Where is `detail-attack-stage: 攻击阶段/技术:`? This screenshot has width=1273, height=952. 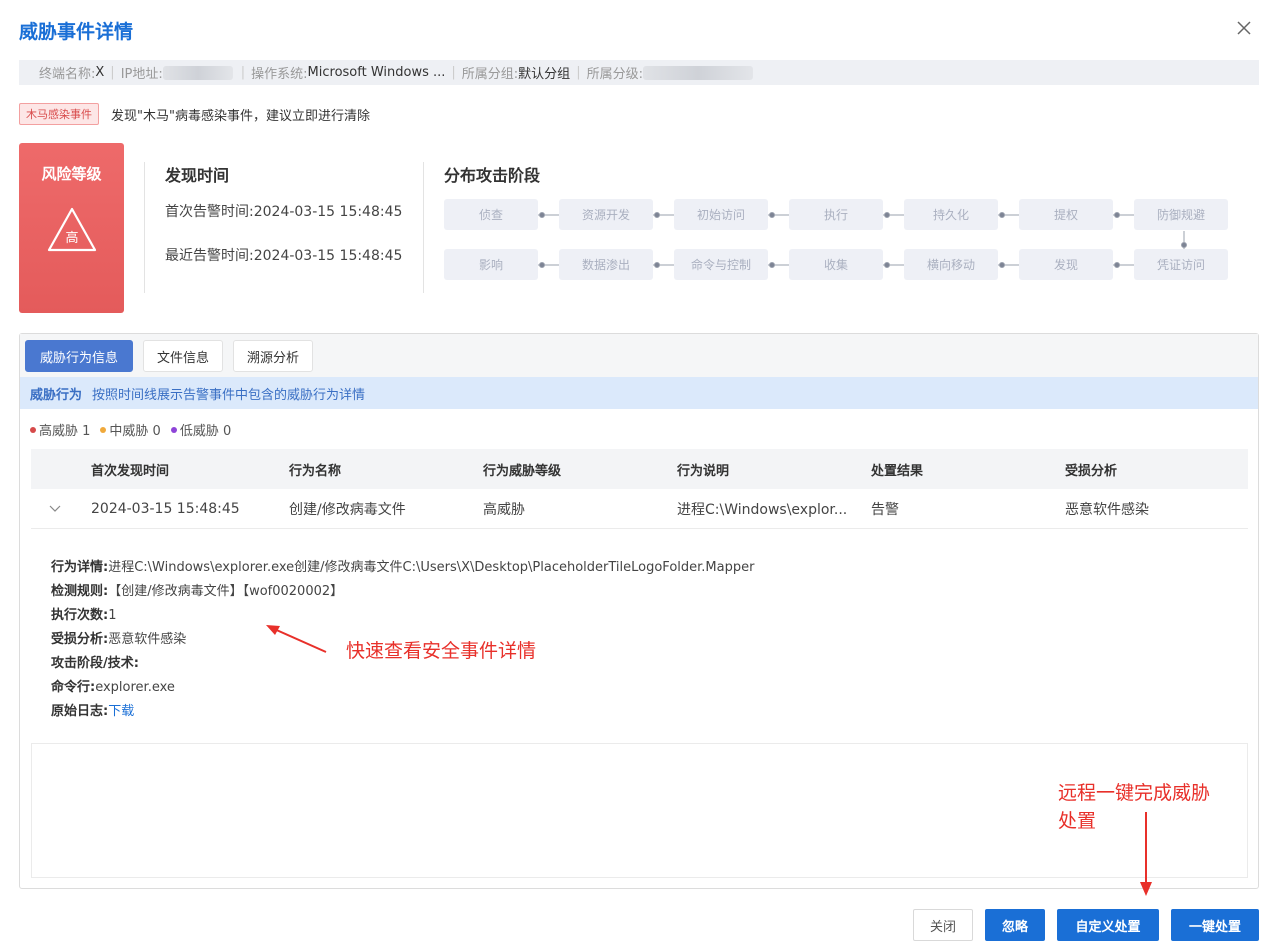
detail-attack-stage: 攻击阶段/技术: is located at coordinates (95, 663).